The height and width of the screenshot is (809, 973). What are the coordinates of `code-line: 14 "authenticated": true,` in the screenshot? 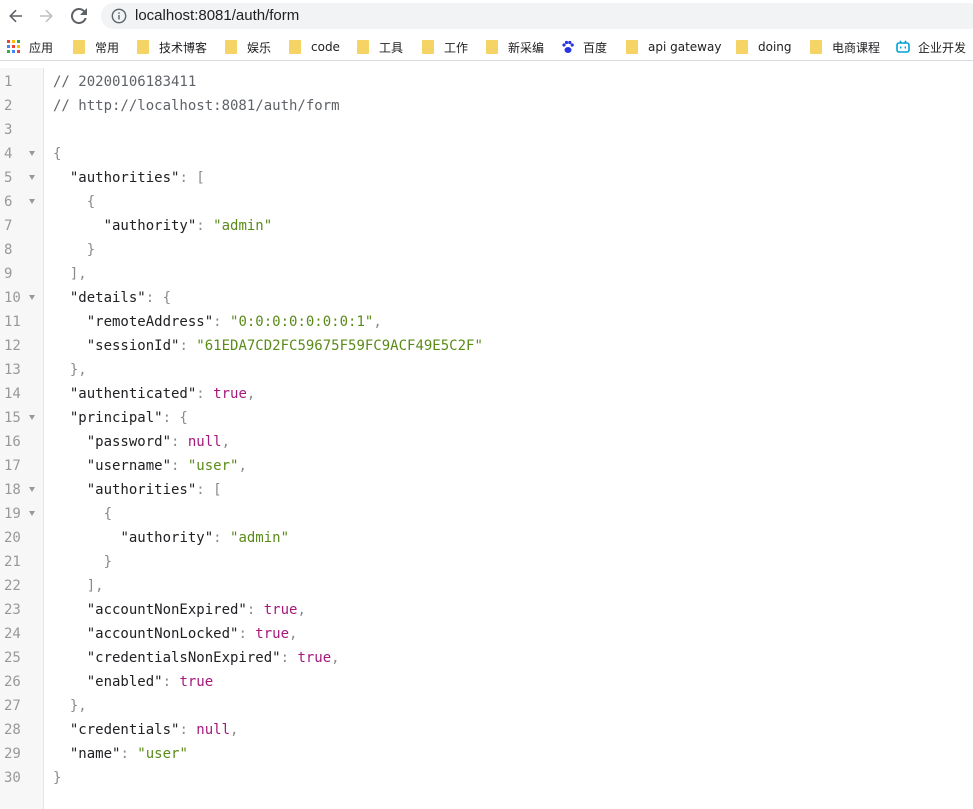 It's located at (486, 394).